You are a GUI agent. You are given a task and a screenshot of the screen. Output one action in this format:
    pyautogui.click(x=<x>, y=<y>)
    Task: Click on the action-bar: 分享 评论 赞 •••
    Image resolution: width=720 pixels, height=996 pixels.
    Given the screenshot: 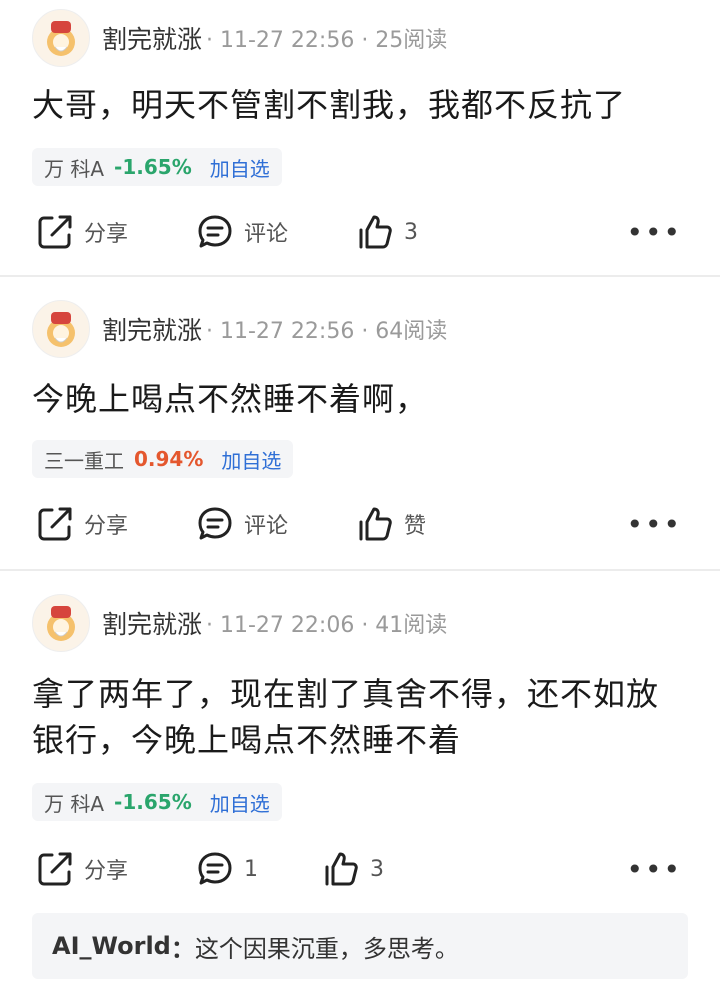 What is the action you would take?
    pyautogui.click(x=361, y=524)
    